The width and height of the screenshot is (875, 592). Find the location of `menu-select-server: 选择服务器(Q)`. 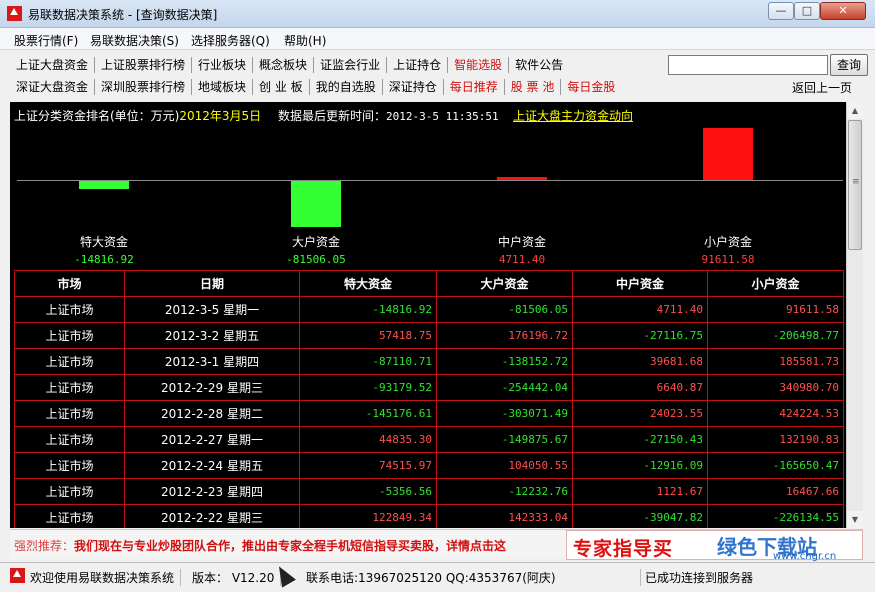

menu-select-server: 选择服务器(Q) is located at coordinates (230, 40).